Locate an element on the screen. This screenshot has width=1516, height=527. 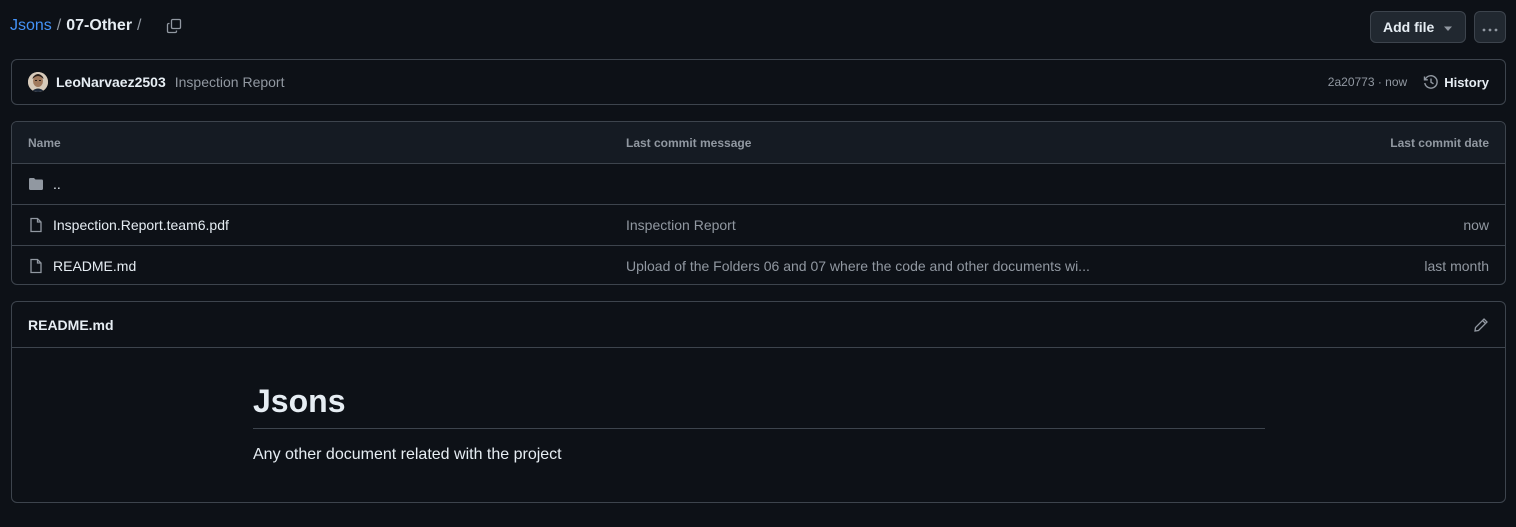
avatar is located at coordinates (38, 82).